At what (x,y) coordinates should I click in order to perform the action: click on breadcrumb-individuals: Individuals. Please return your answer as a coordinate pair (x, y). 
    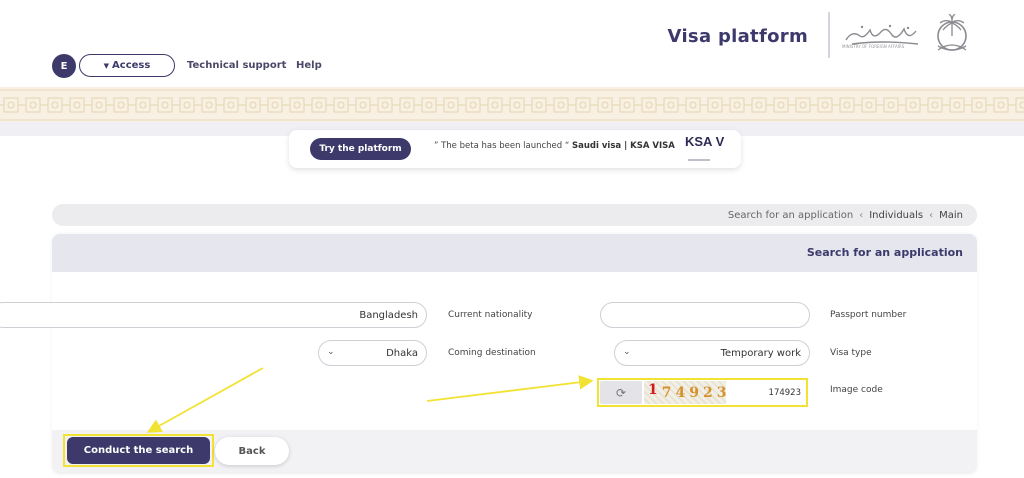
    Looking at the image, I should click on (896, 215).